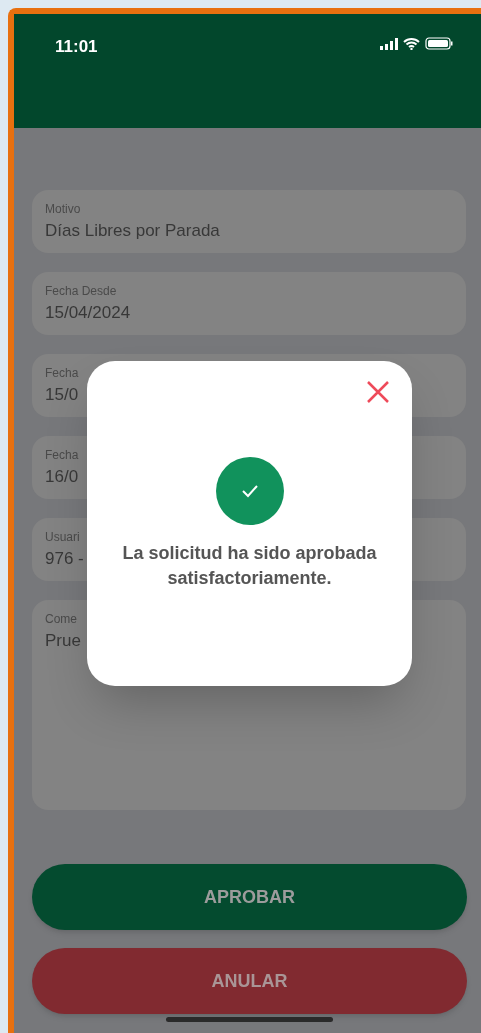 This screenshot has width=481, height=1033. Describe the element at coordinates (249, 566) in the screenshot. I see `dialog-message: La solicitud ha sido aprobada satisfactoriamente.` at that location.